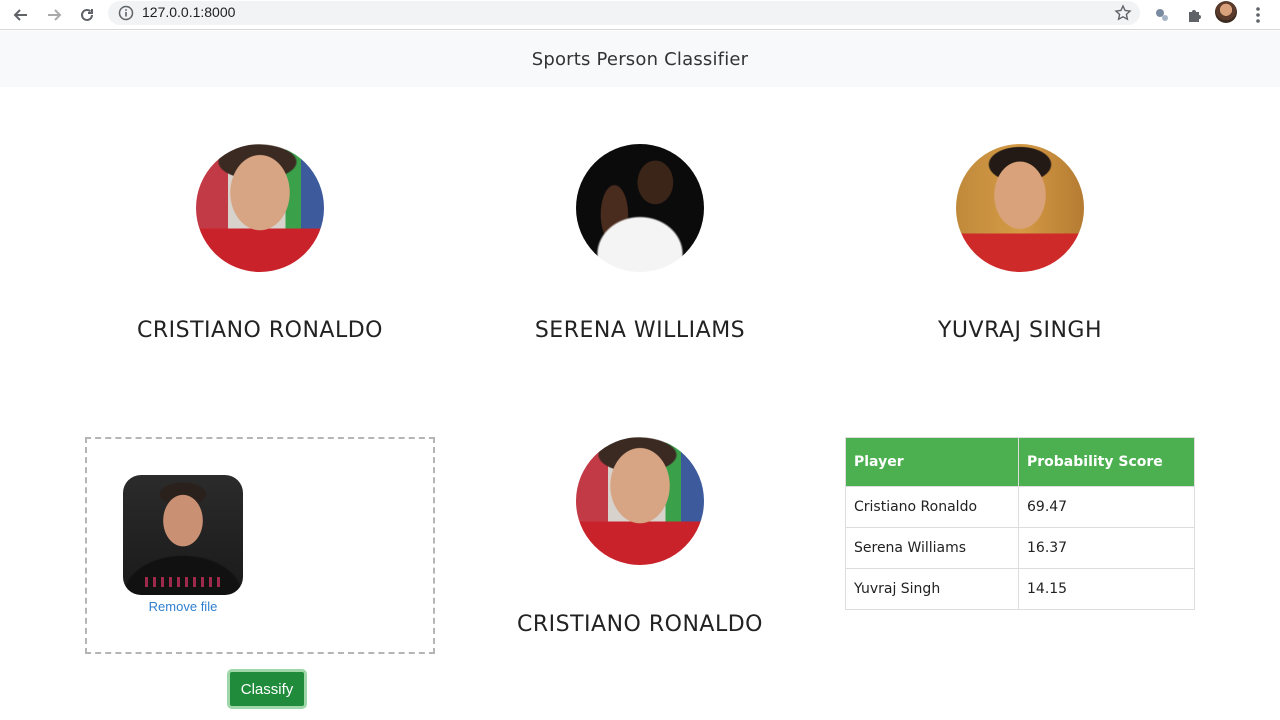  Describe the element at coordinates (1106, 548) in the screenshot. I see `cell-score: 16.37` at that location.